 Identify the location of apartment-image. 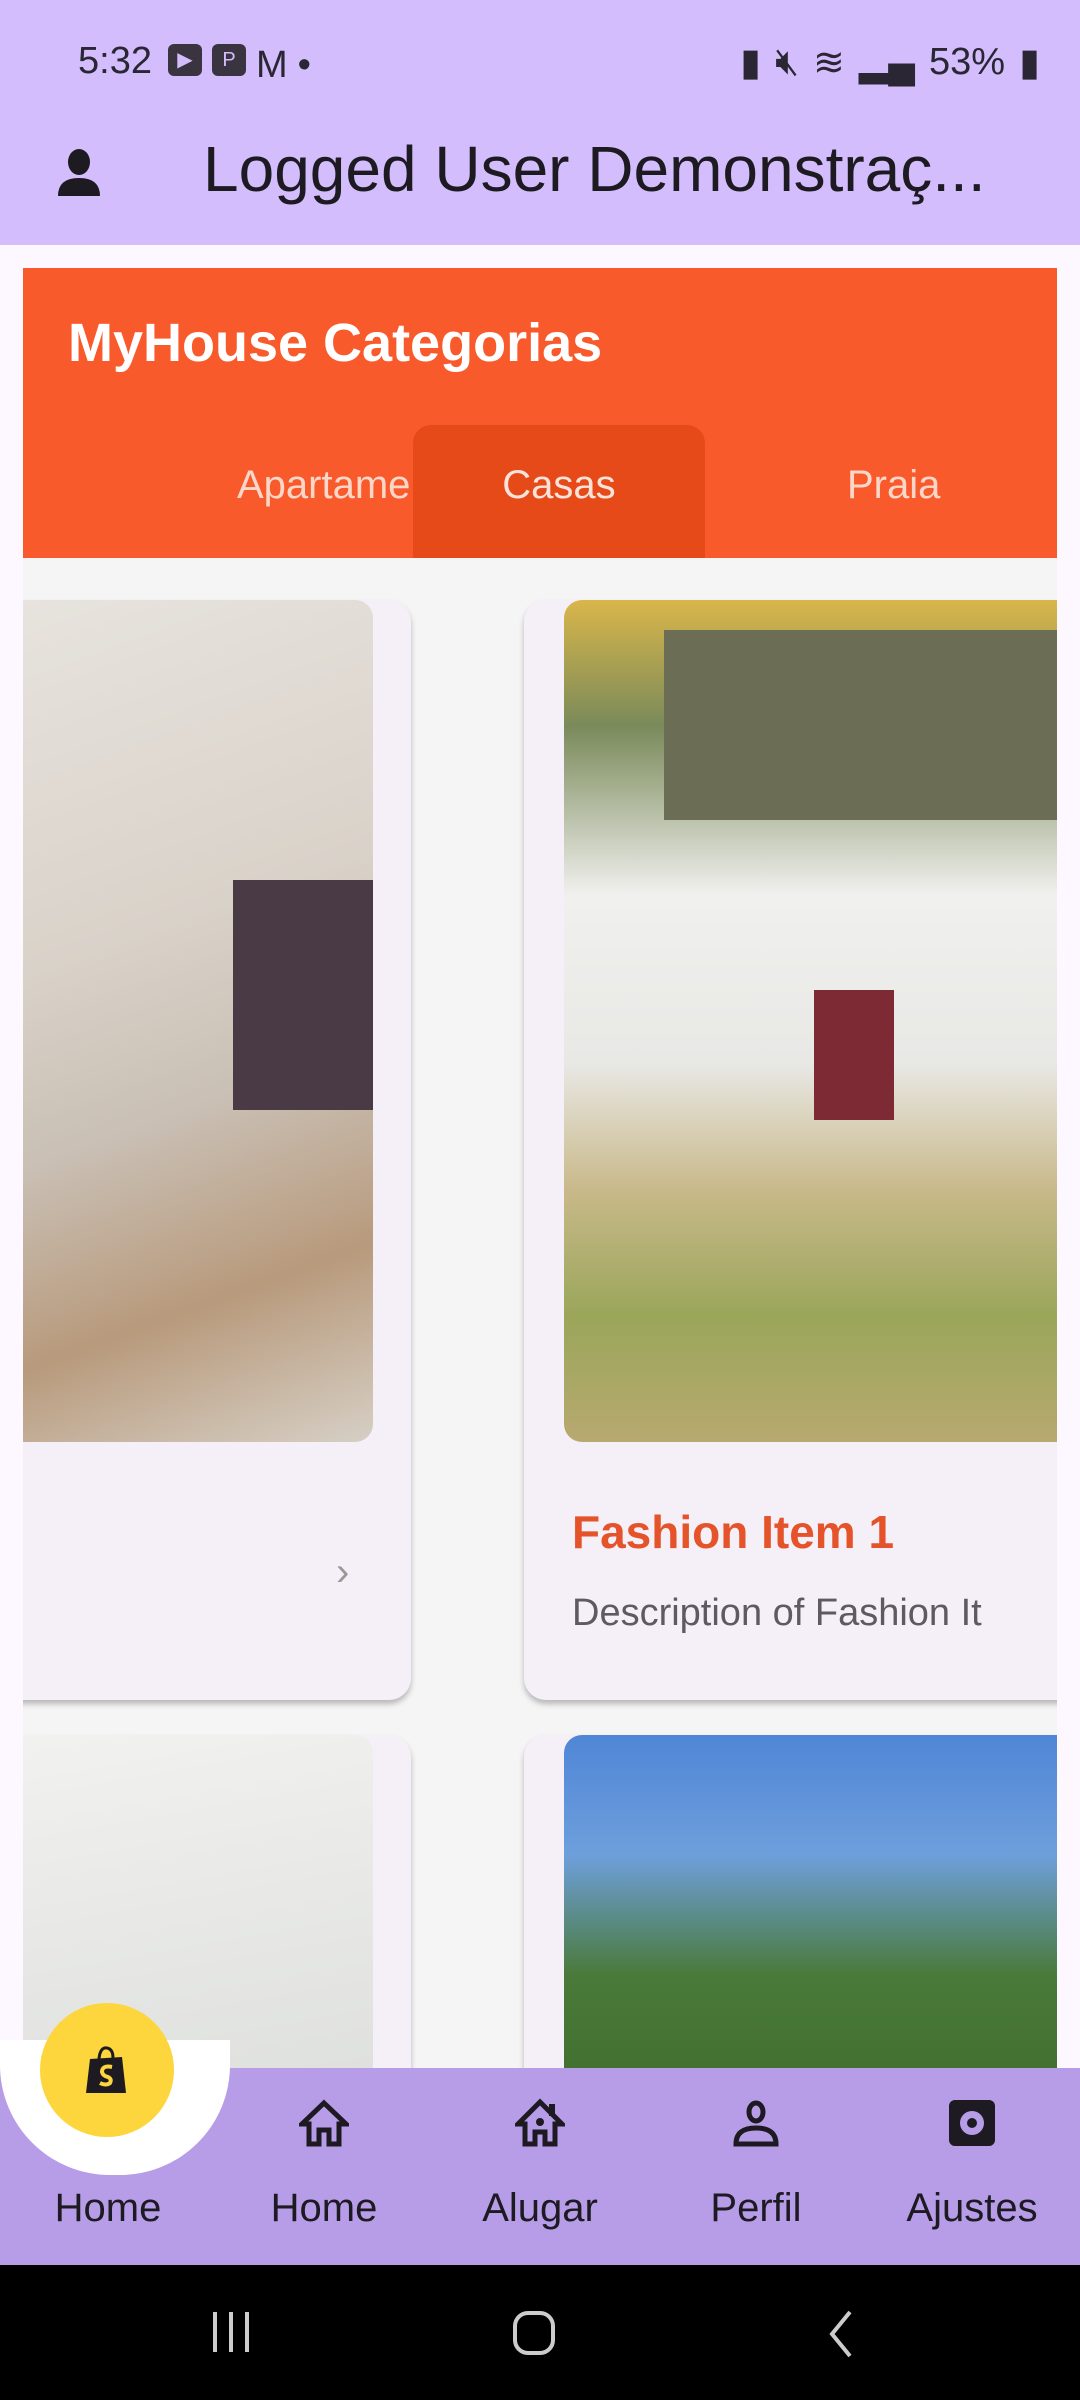
(198, 1021).